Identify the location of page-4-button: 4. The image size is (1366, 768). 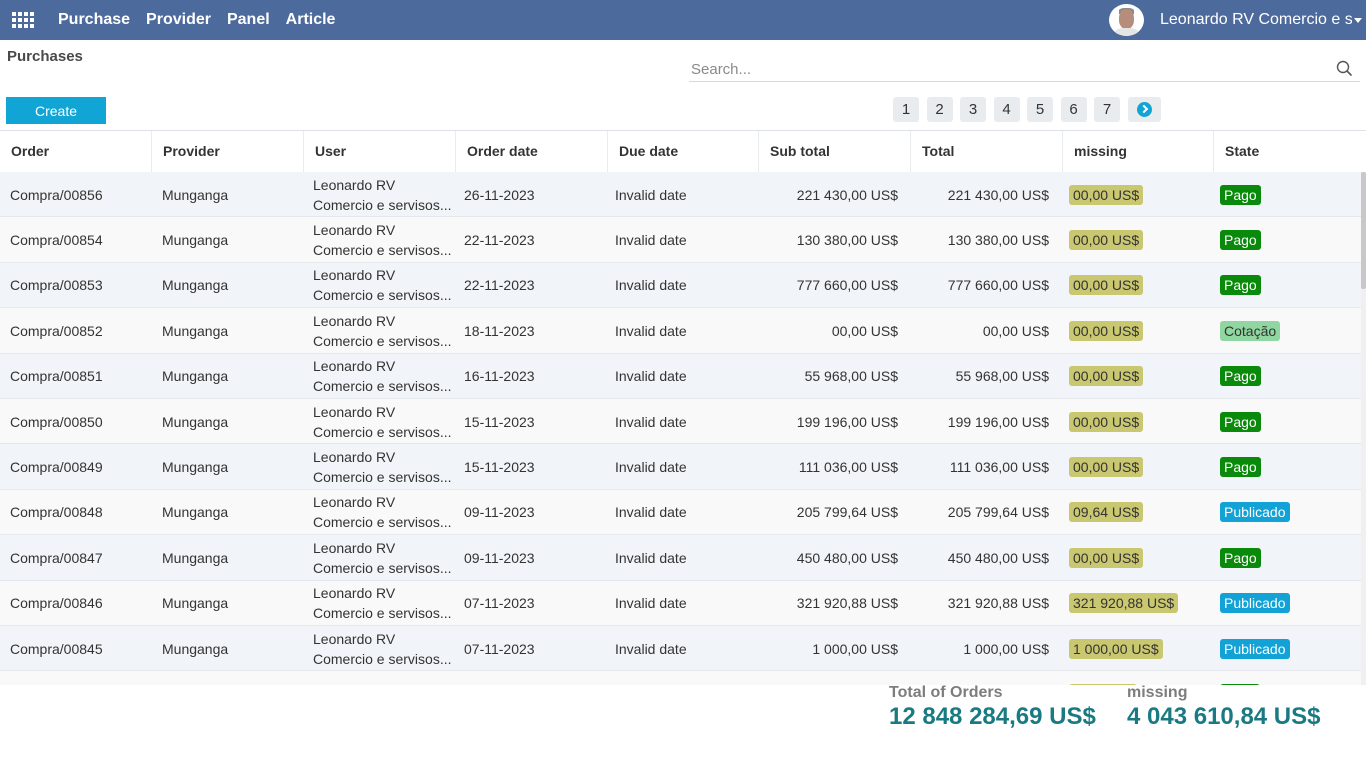
(1006, 109).